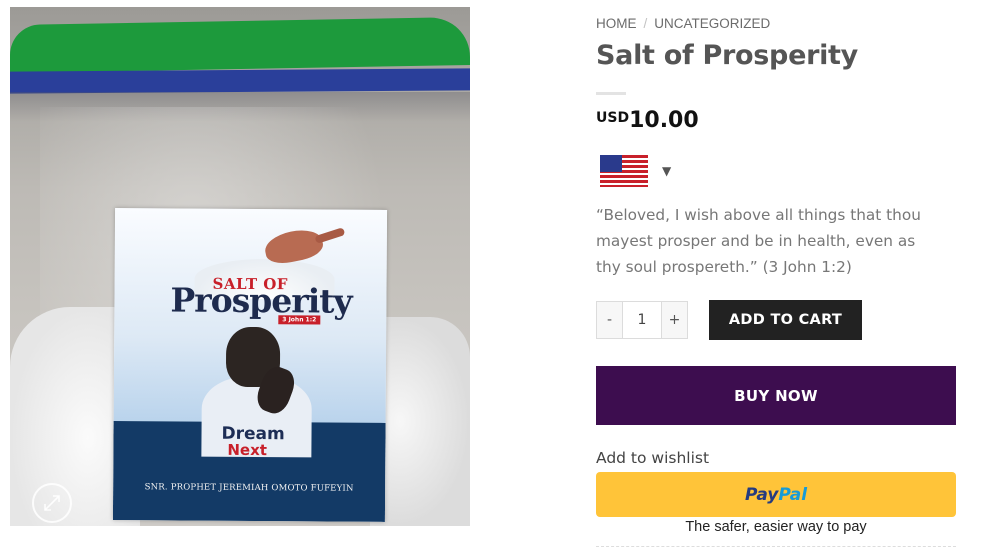 This screenshot has width=986, height=554. Describe the element at coordinates (664, 120) in the screenshot. I see `price-amount: 10.00` at that location.